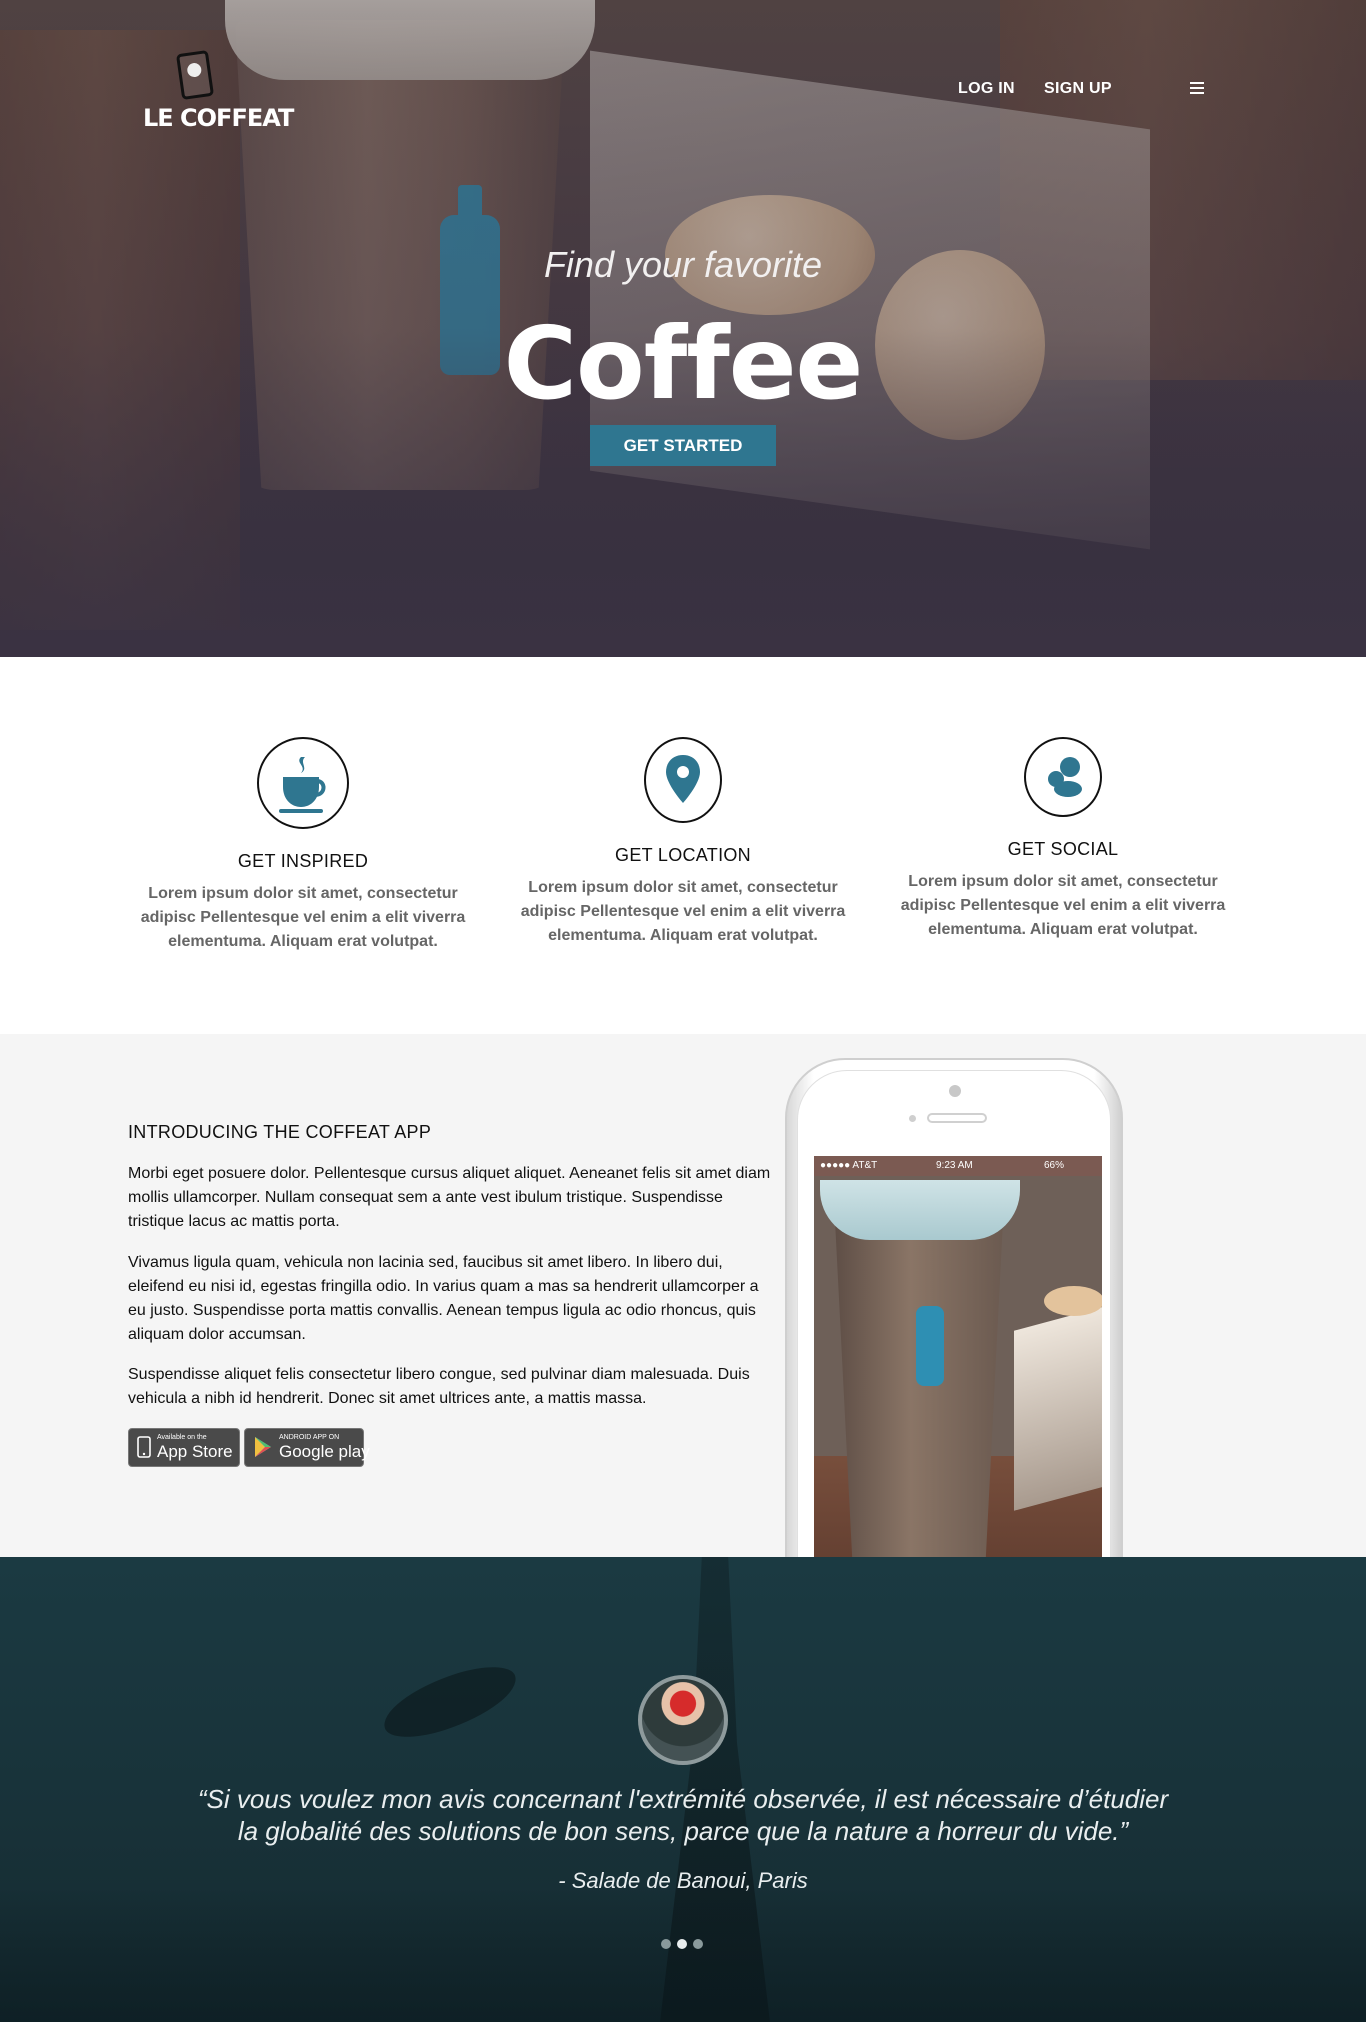 The width and height of the screenshot is (1366, 2022). I want to click on google-play-icon, so click(263, 1450).